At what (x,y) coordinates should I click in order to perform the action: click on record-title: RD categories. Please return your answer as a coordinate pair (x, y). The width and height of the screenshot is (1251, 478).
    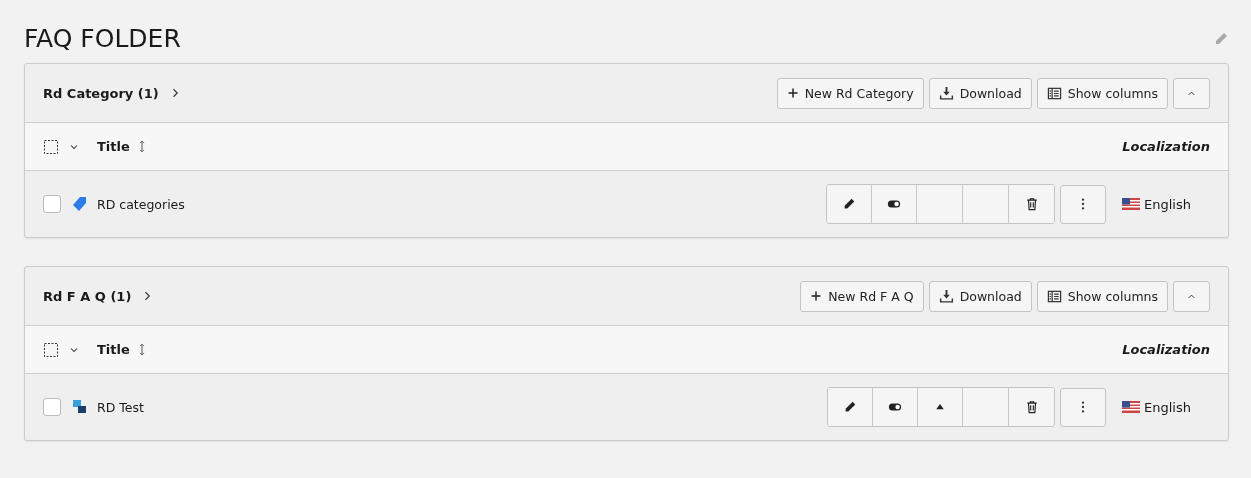
    Looking at the image, I should click on (141, 204).